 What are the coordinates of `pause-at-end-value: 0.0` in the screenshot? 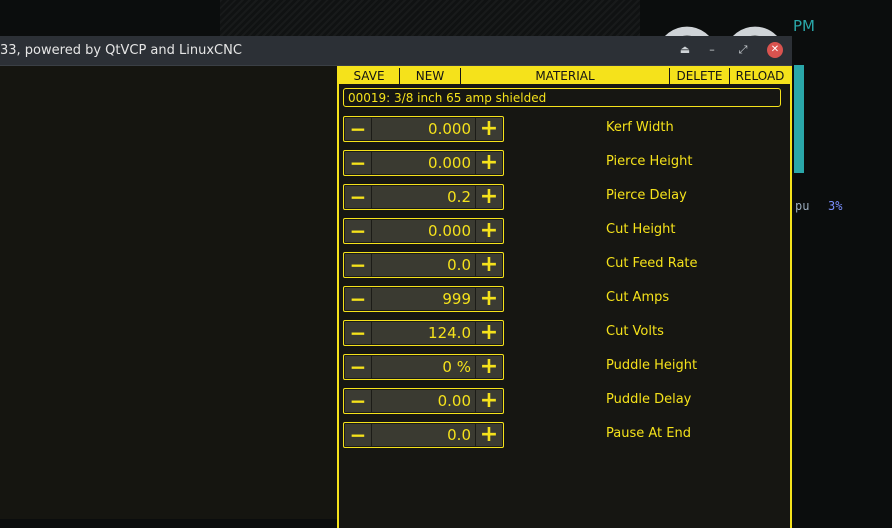 It's located at (423, 435).